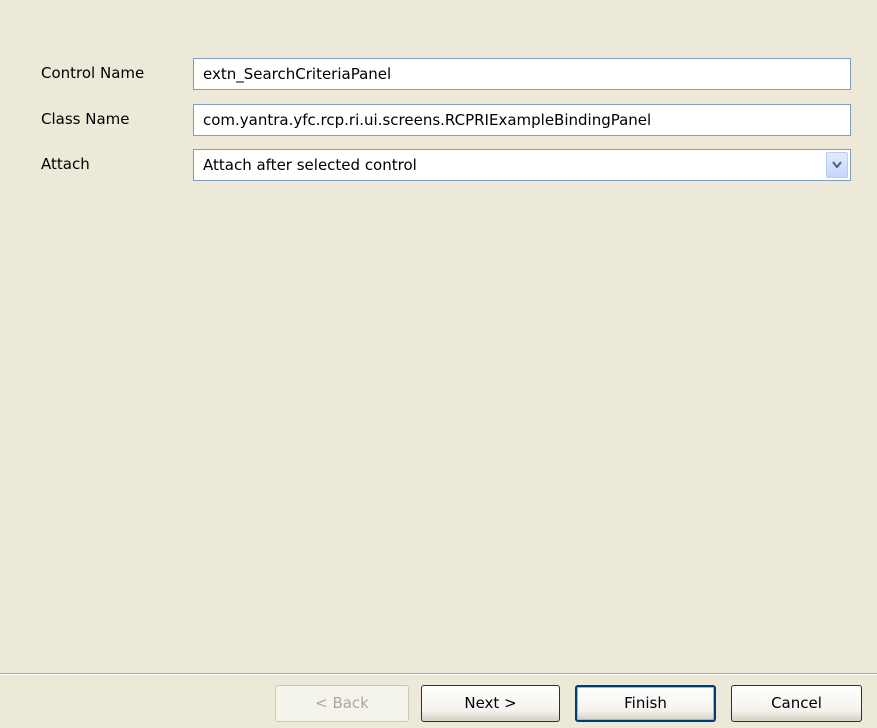 The height and width of the screenshot is (728, 877). I want to click on dropdown-button, so click(837, 165).